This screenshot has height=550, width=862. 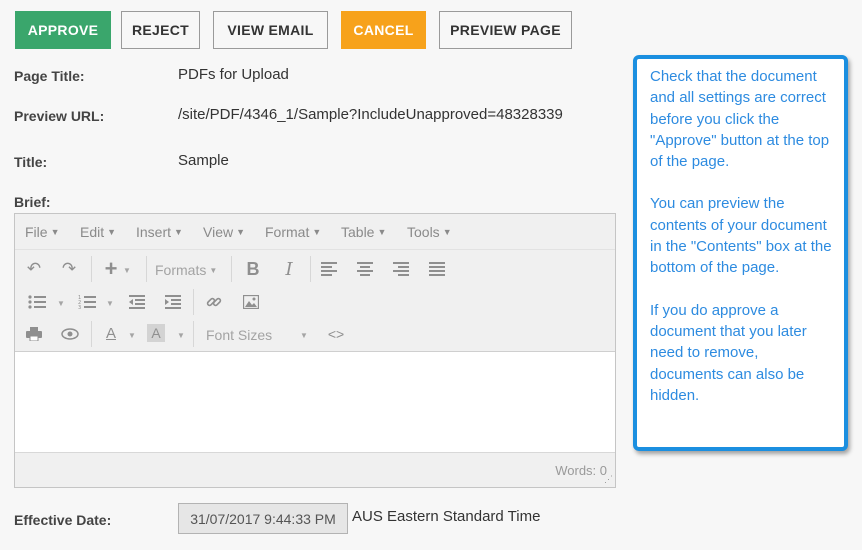 I want to click on align-right-icon, so click(x=401, y=269).